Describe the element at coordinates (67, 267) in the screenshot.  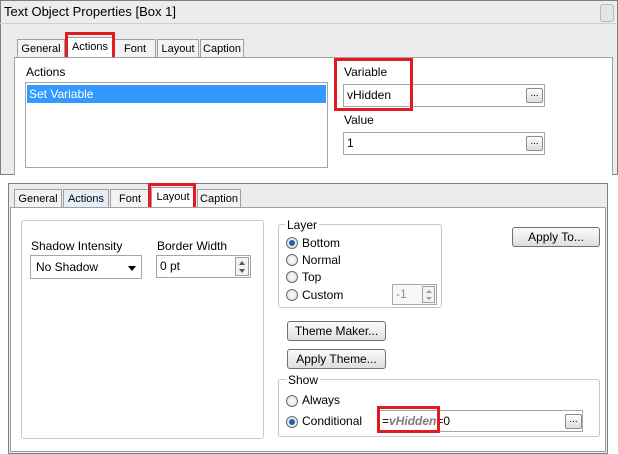
I see `shadow-intensity-value: No Shadow` at that location.